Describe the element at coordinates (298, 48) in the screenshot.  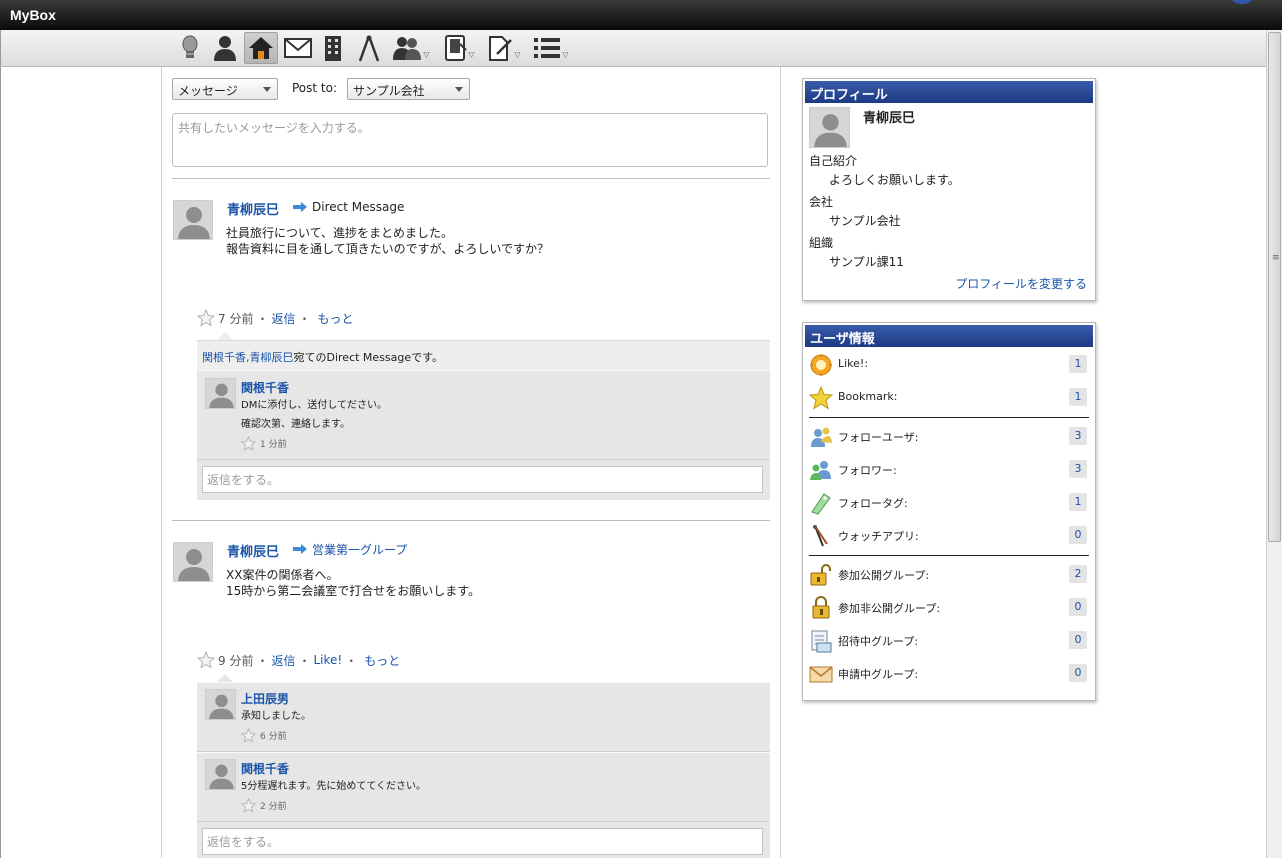
I see `mail-icon` at that location.